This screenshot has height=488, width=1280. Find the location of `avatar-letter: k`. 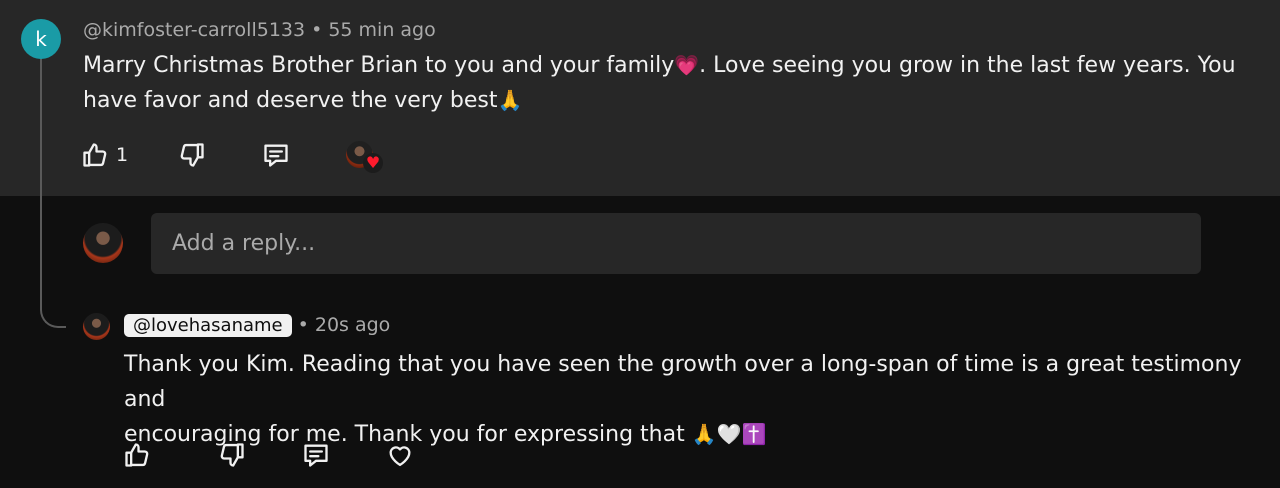

avatar-letter: k is located at coordinates (41, 39).